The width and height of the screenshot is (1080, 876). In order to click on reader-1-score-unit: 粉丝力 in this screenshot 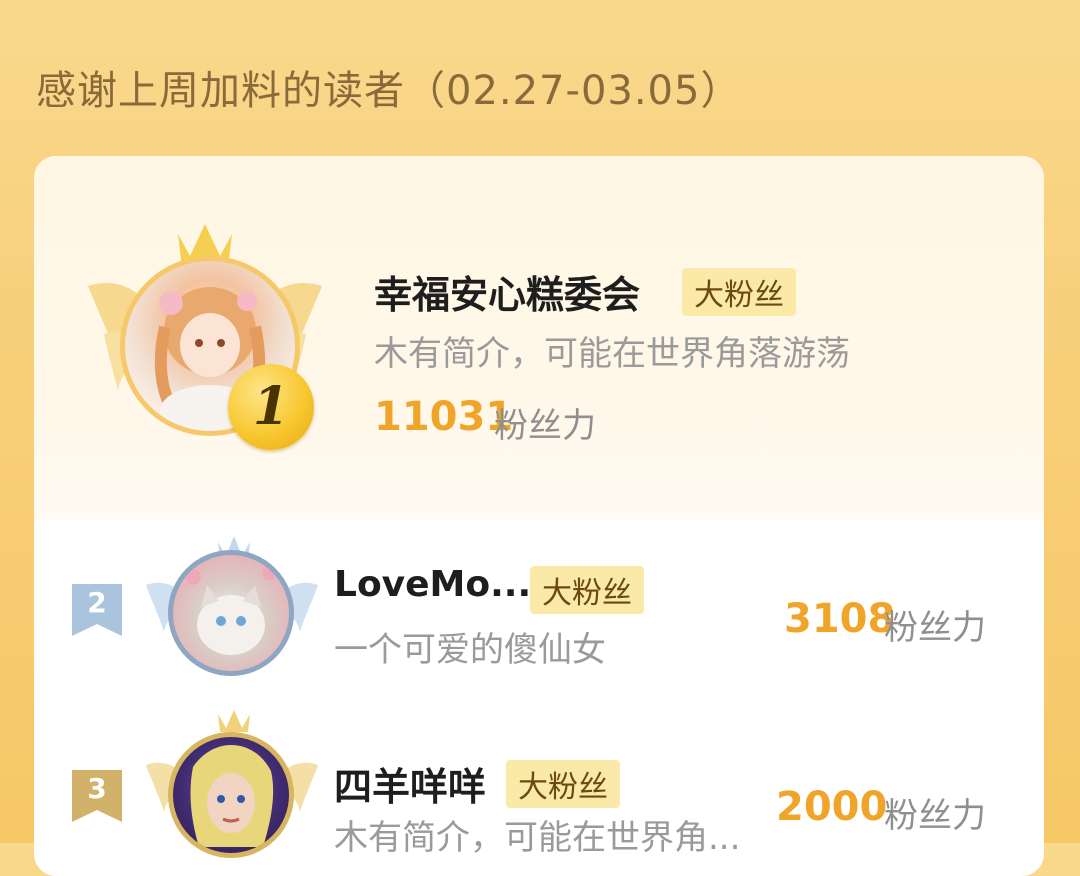, I will do `click(545, 426)`.